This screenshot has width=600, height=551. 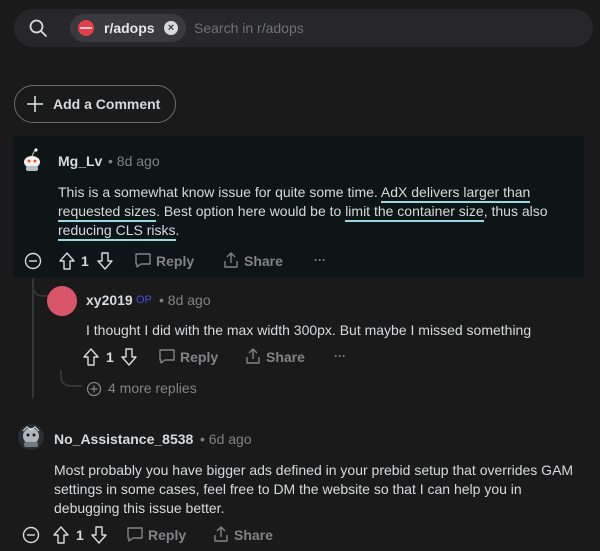 What do you see at coordinates (144, 300) in the screenshot?
I see `op-badge: OP` at bounding box center [144, 300].